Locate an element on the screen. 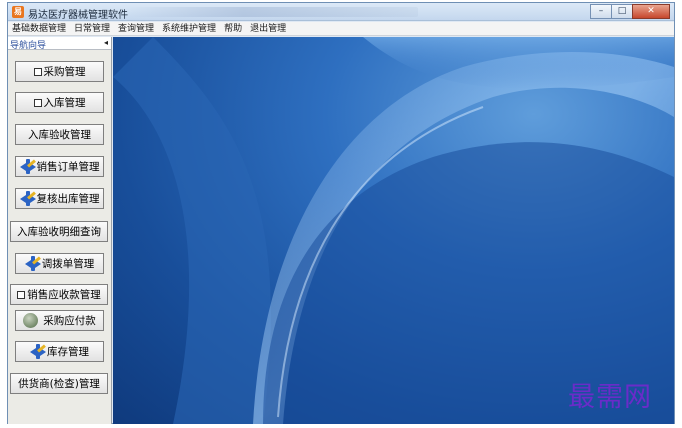 The width and height of the screenshot is (682, 428). title-bar: 易 易达医疗器械管理软件 – □ ✕ is located at coordinates (341, 12).